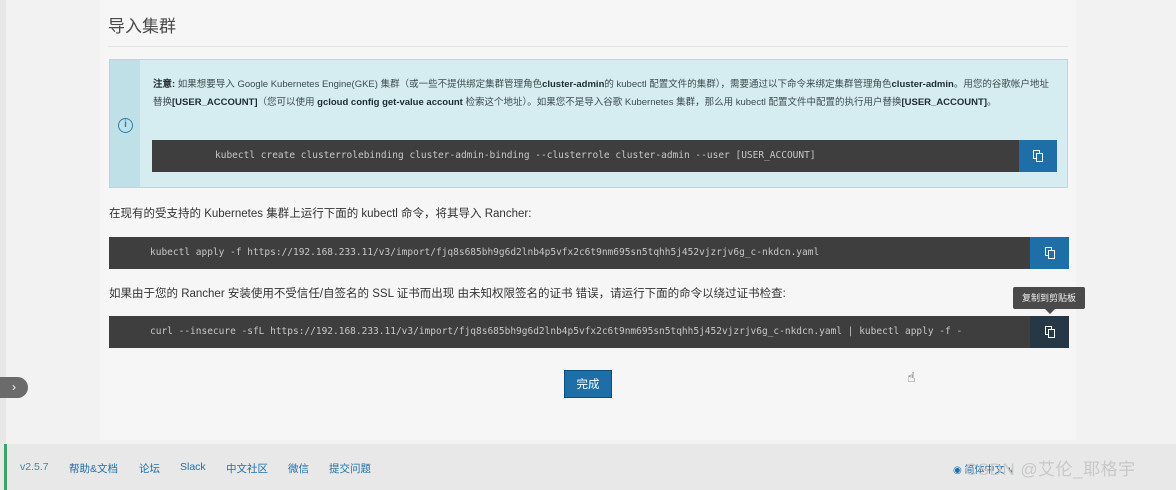 The image size is (1176, 490). Describe the element at coordinates (1050, 469) in the screenshot. I see `watermark: CSDN @艾伦_耶格宇` at that location.